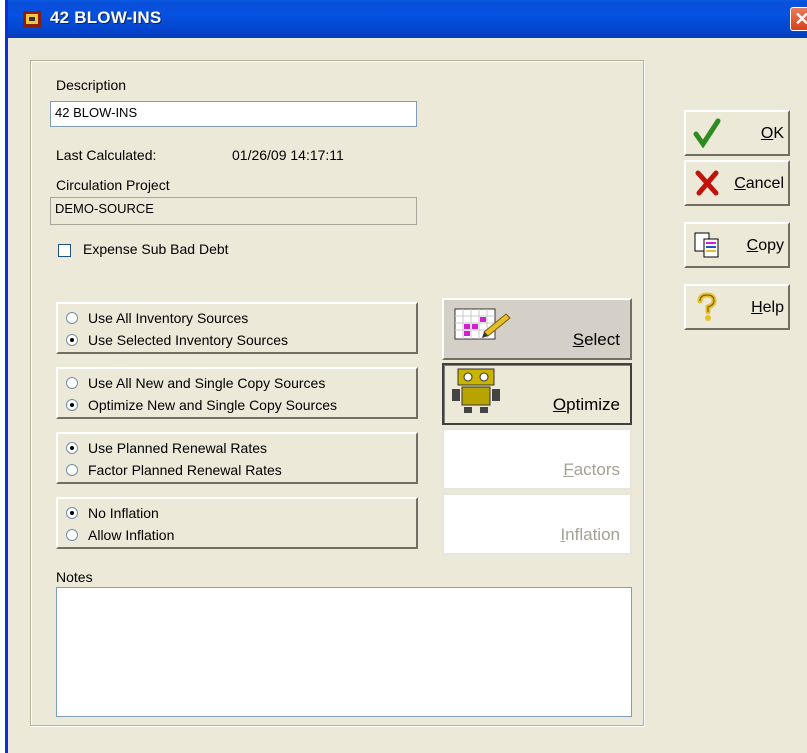  Describe the element at coordinates (771, 245) in the screenshot. I see `label-rest: opy` at that location.